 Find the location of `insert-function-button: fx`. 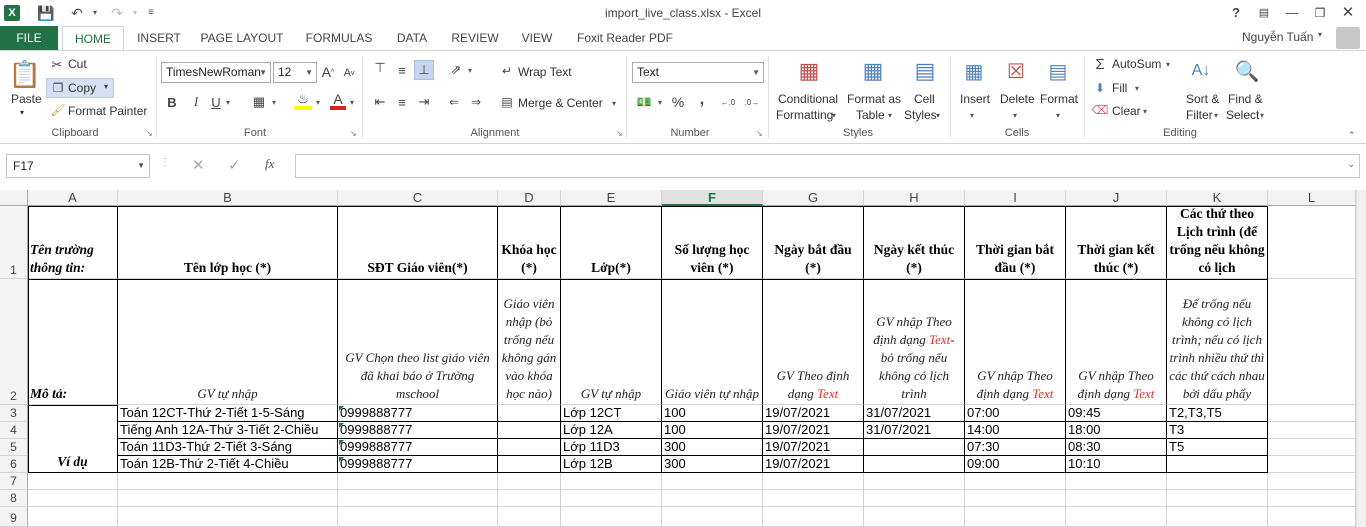

insert-function-button: fx is located at coordinates (269, 164).